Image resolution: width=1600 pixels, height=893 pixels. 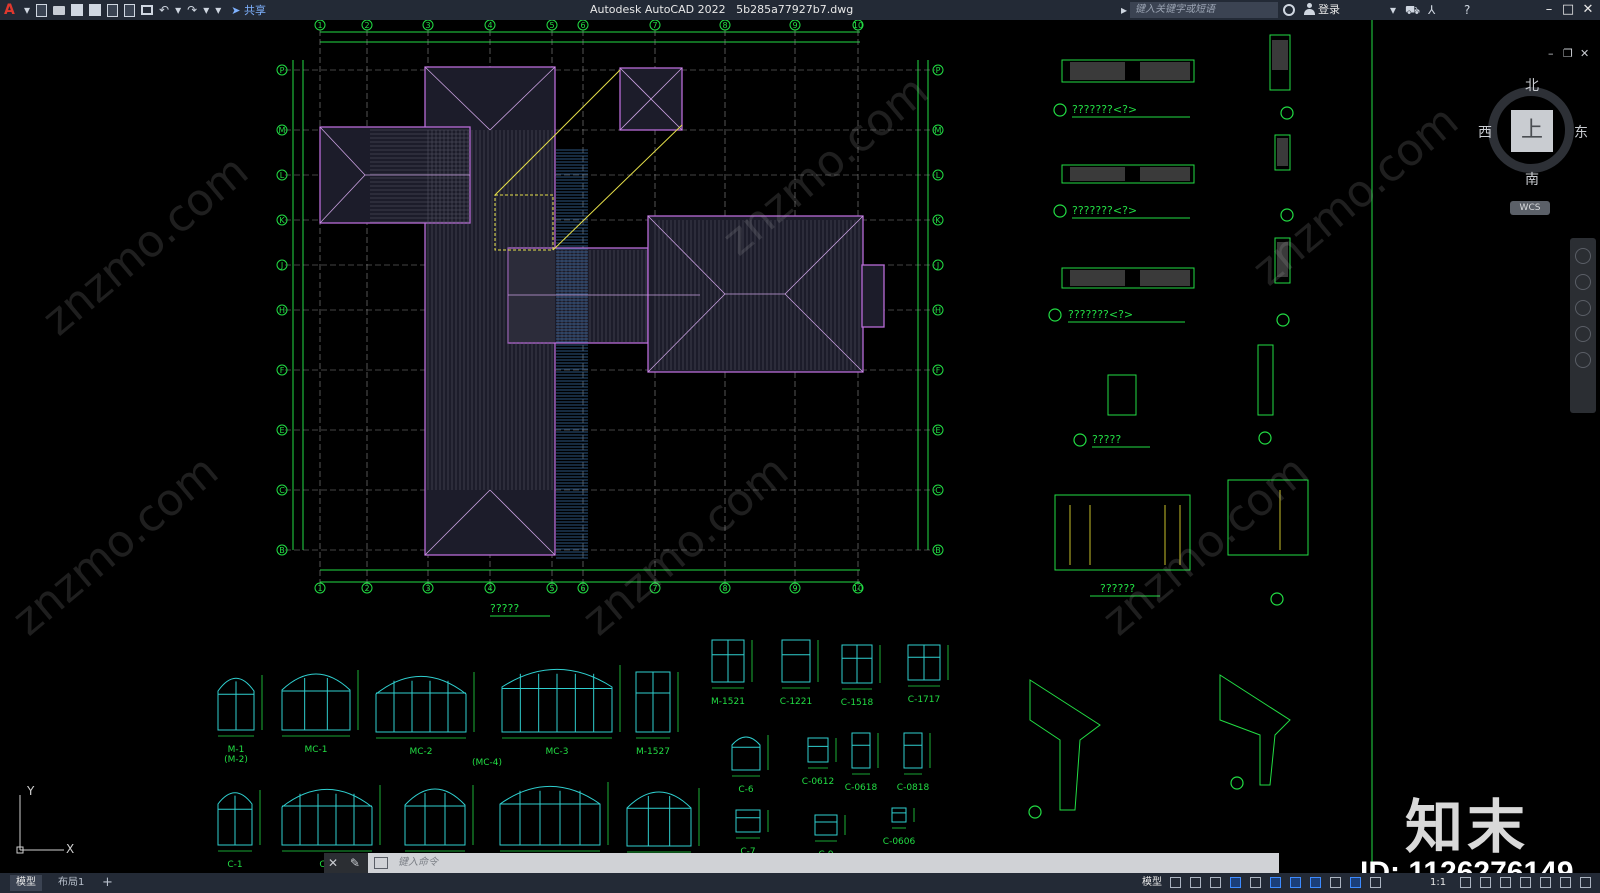 I want to click on polar-icon, so click(x=1235, y=882).